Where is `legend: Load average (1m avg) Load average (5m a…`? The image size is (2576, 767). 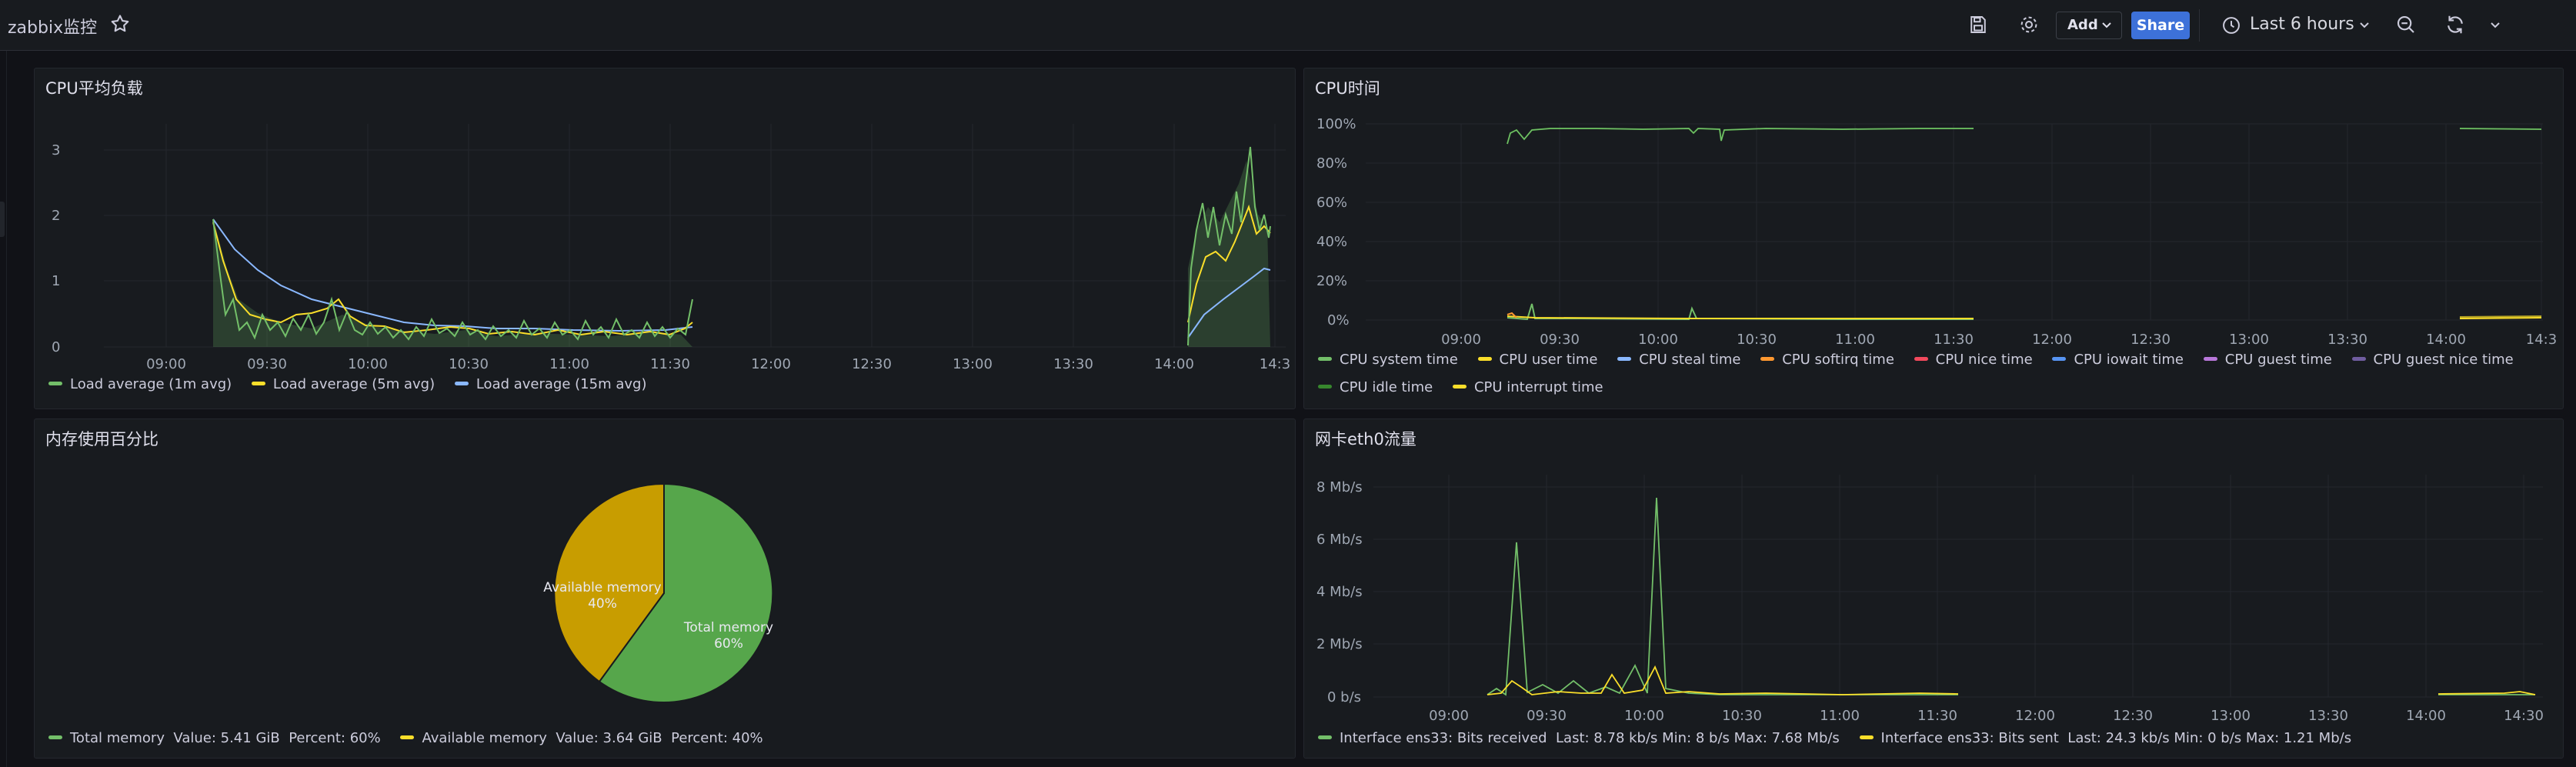 legend: Load average (1m avg) Load average (5m a… is located at coordinates (355, 384).